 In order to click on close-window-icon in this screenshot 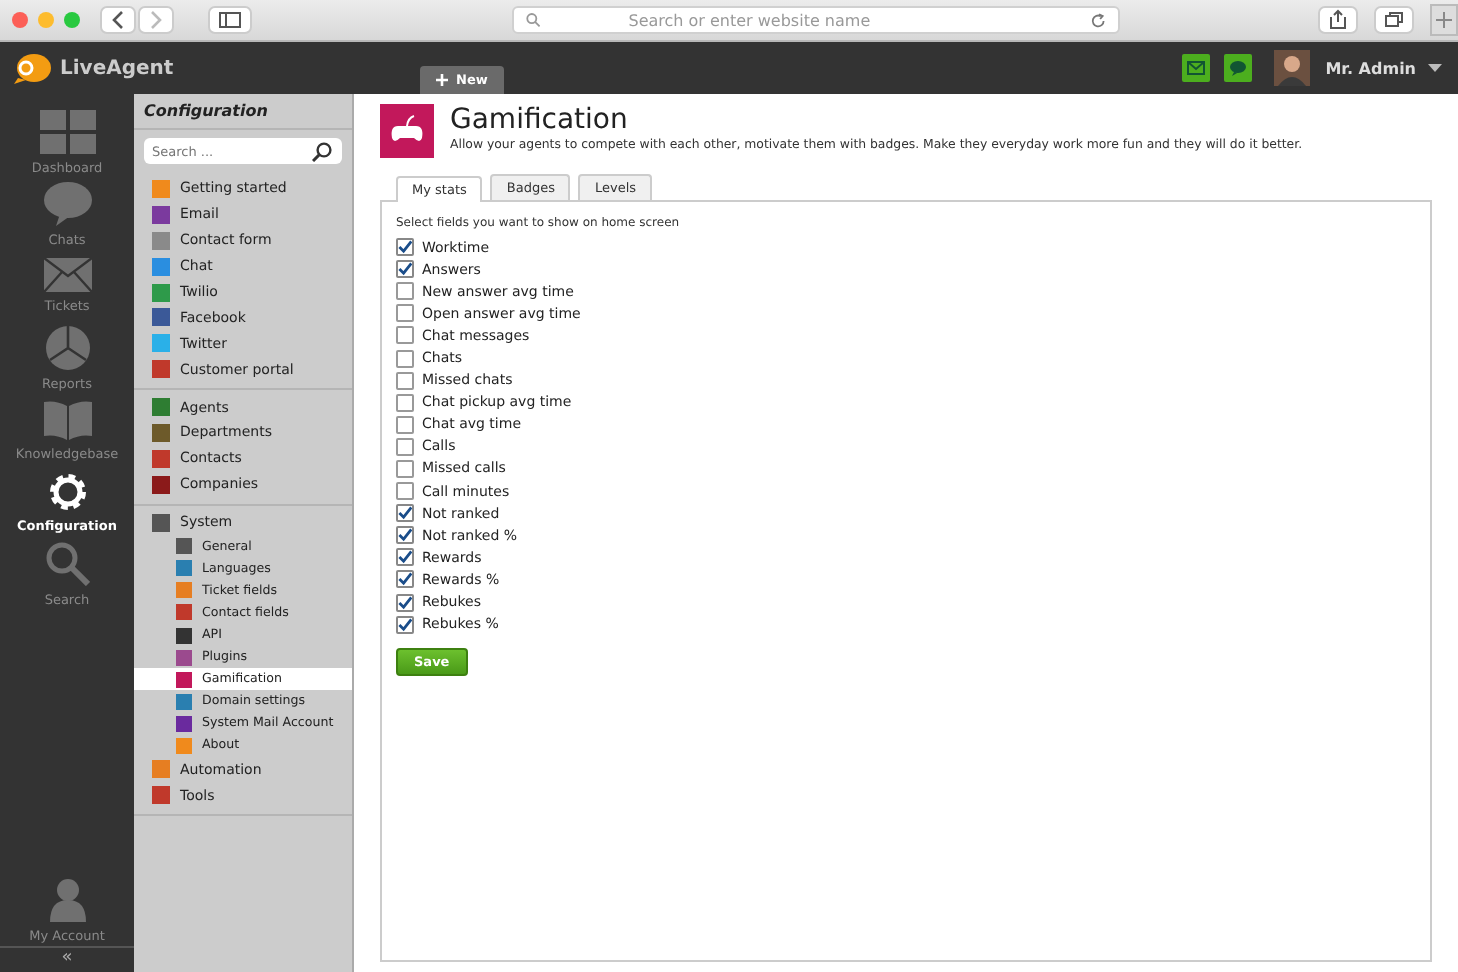, I will do `click(20, 20)`.